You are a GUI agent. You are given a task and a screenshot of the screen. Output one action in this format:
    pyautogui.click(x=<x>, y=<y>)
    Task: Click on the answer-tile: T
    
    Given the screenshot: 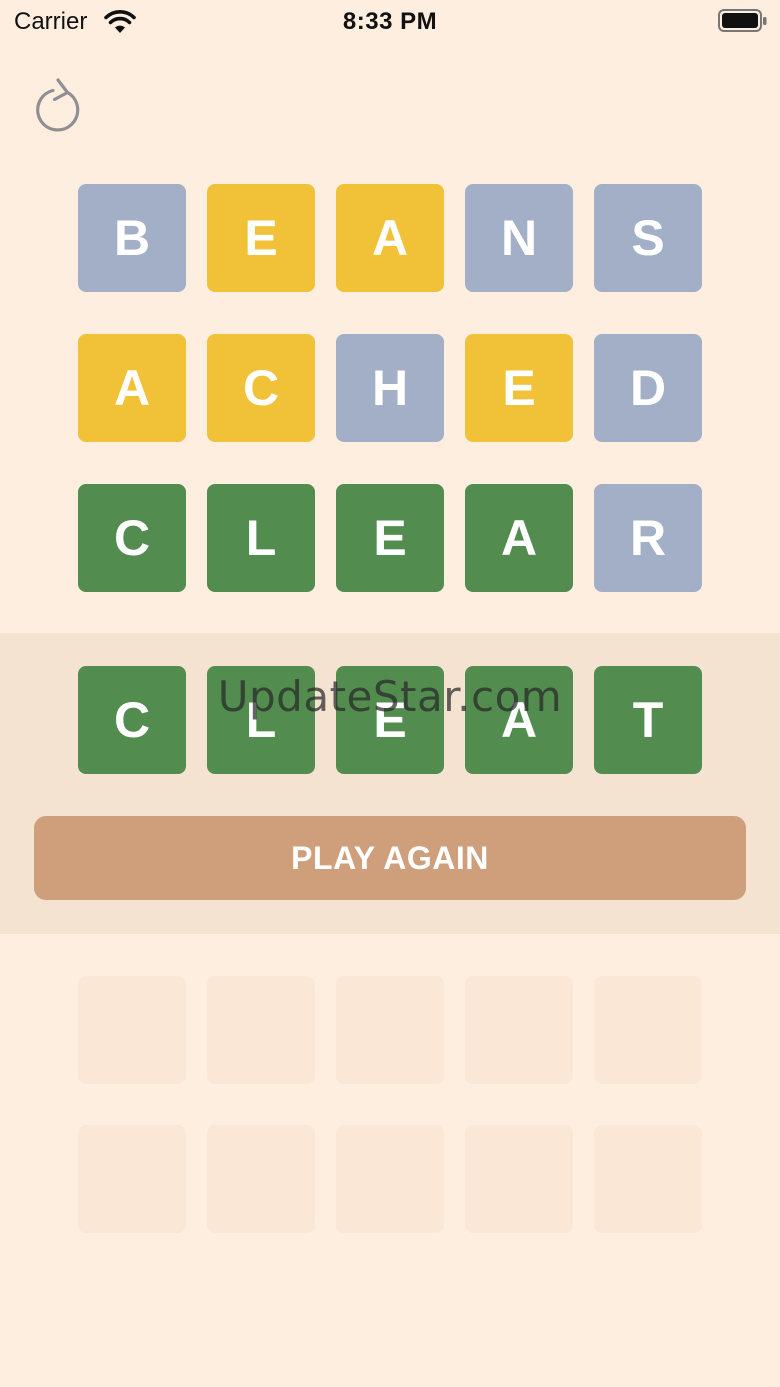 What is the action you would take?
    pyautogui.click(x=648, y=720)
    